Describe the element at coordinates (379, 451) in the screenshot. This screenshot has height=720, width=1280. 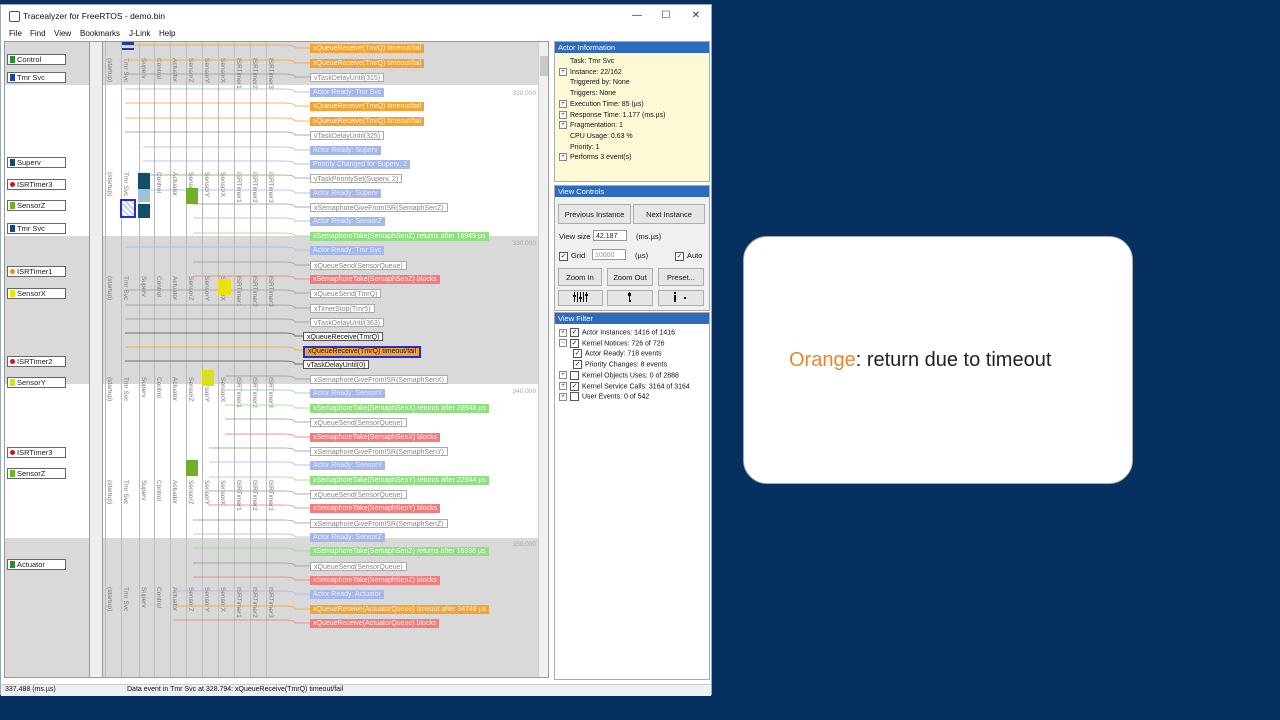
I see `event-label: xSemaphoreGiveFromISR(SemaphSenY)` at that location.